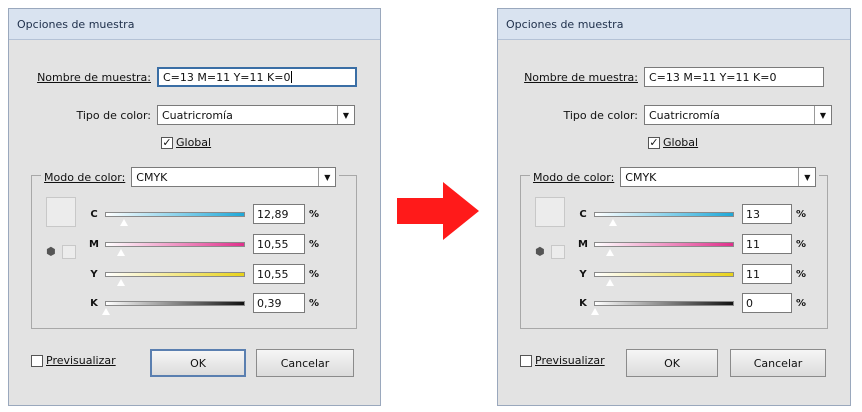 This screenshot has height=412, width=862. I want to click on magenta-slider-row: M 10,55 %, so click(203, 245).